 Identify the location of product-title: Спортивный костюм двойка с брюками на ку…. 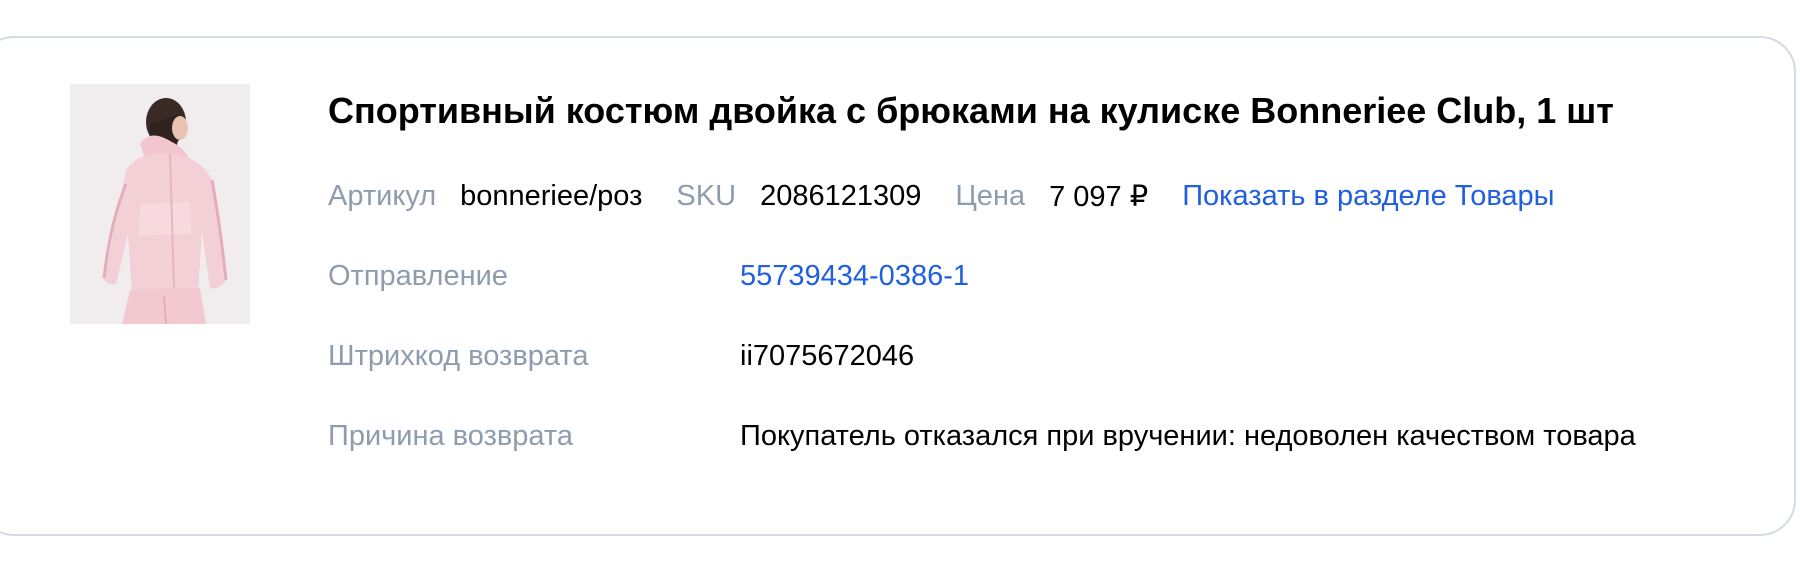
(971, 110).